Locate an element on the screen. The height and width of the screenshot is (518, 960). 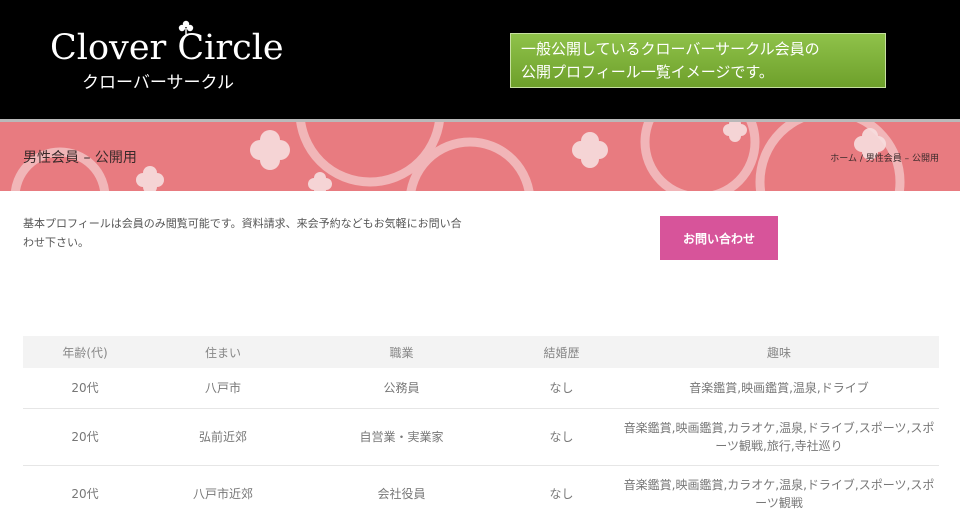
cell-residence: 八戸市近郊 is located at coordinates (223, 491).